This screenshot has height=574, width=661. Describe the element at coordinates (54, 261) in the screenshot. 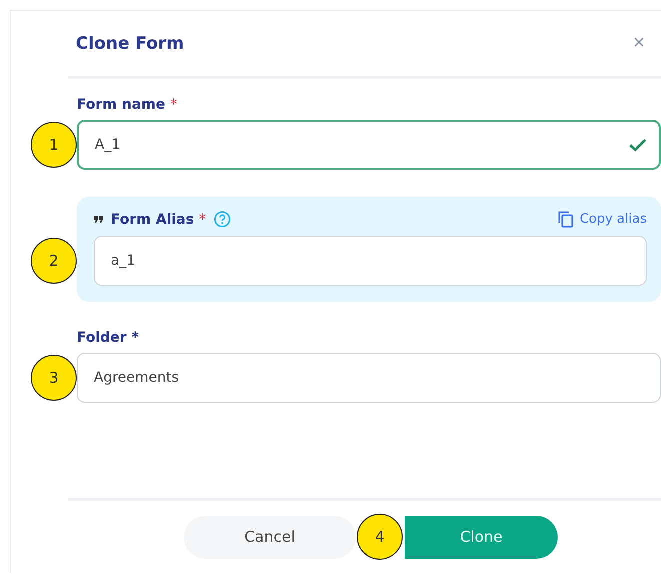

I see `callout-number: 2` at that location.